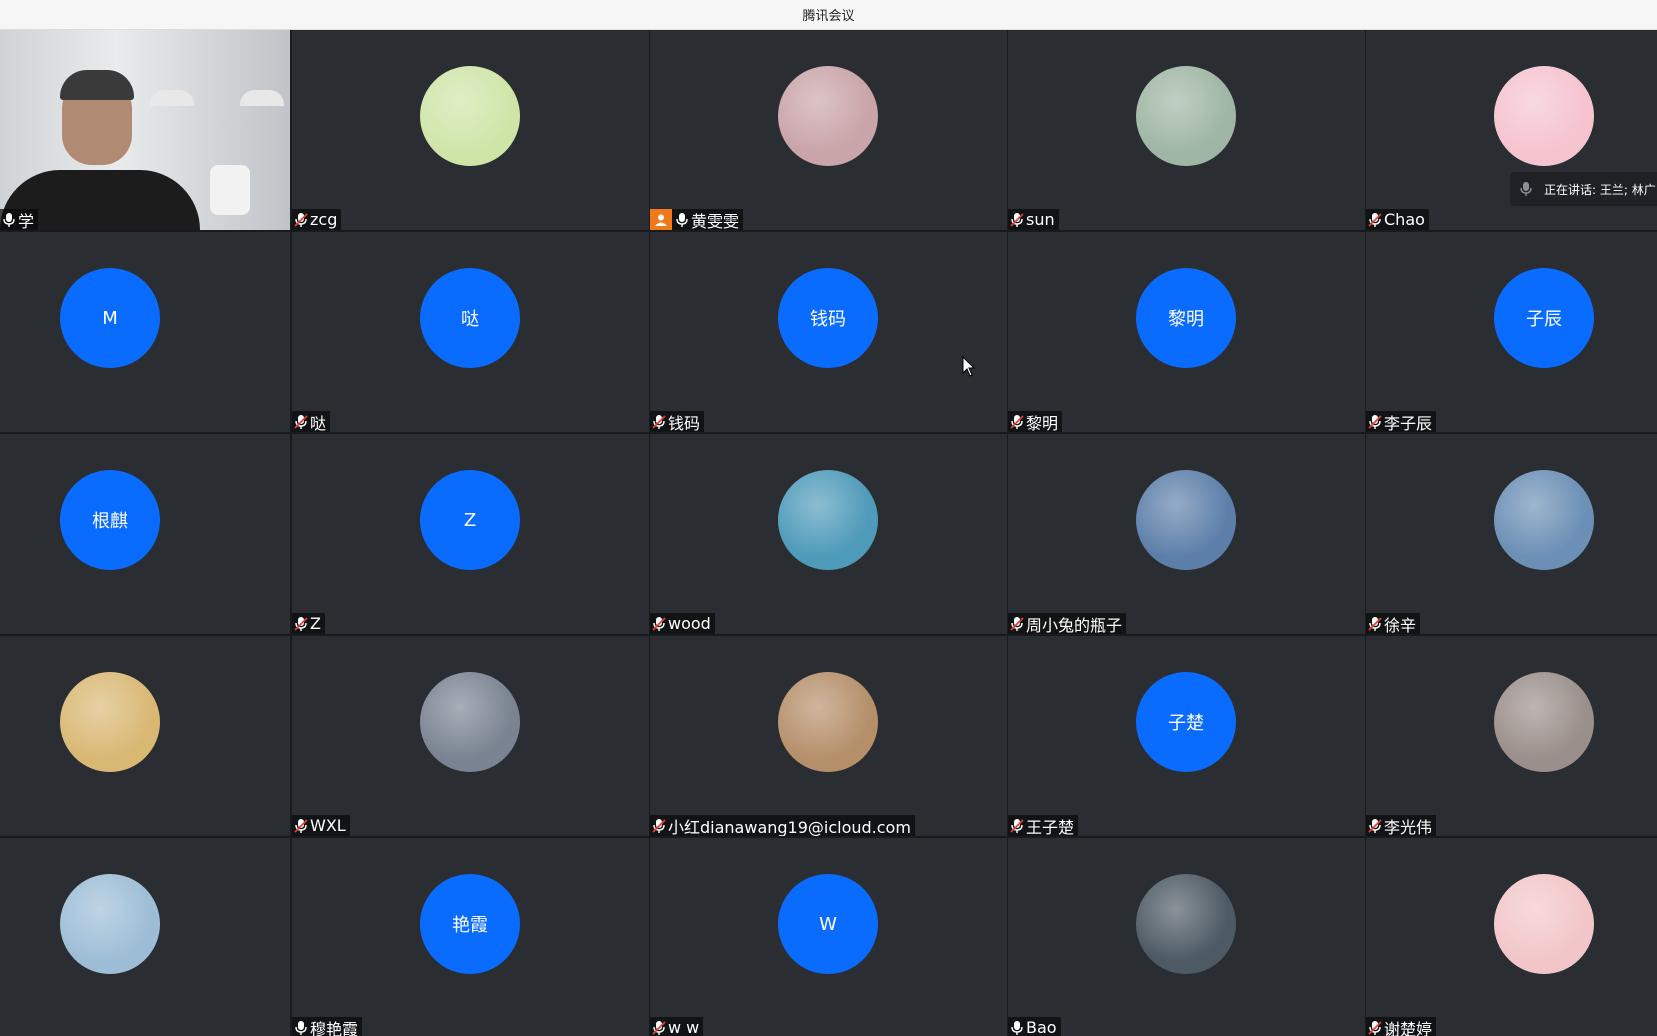  What do you see at coordinates (697, 219) in the screenshot?
I see `participant-nameplate: 黄雯雯` at bounding box center [697, 219].